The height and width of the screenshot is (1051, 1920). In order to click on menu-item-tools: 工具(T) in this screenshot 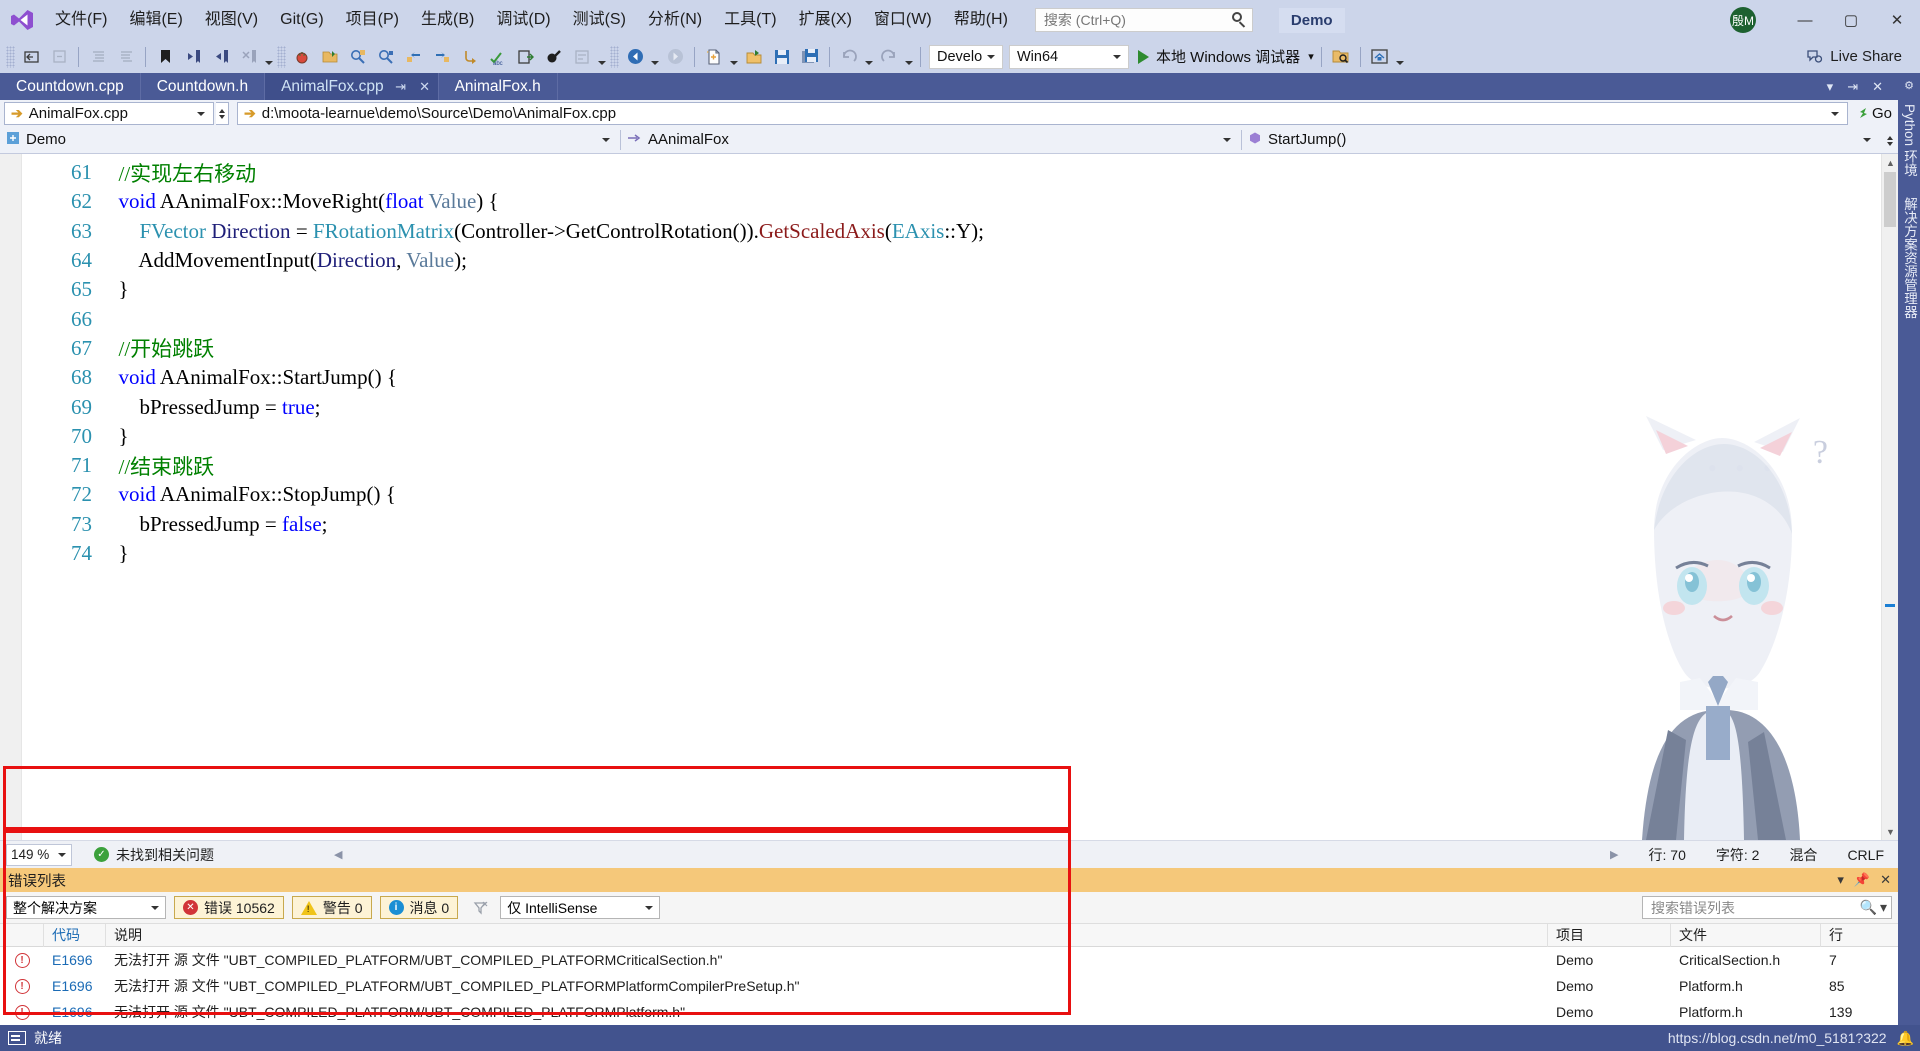, I will do `click(750, 20)`.